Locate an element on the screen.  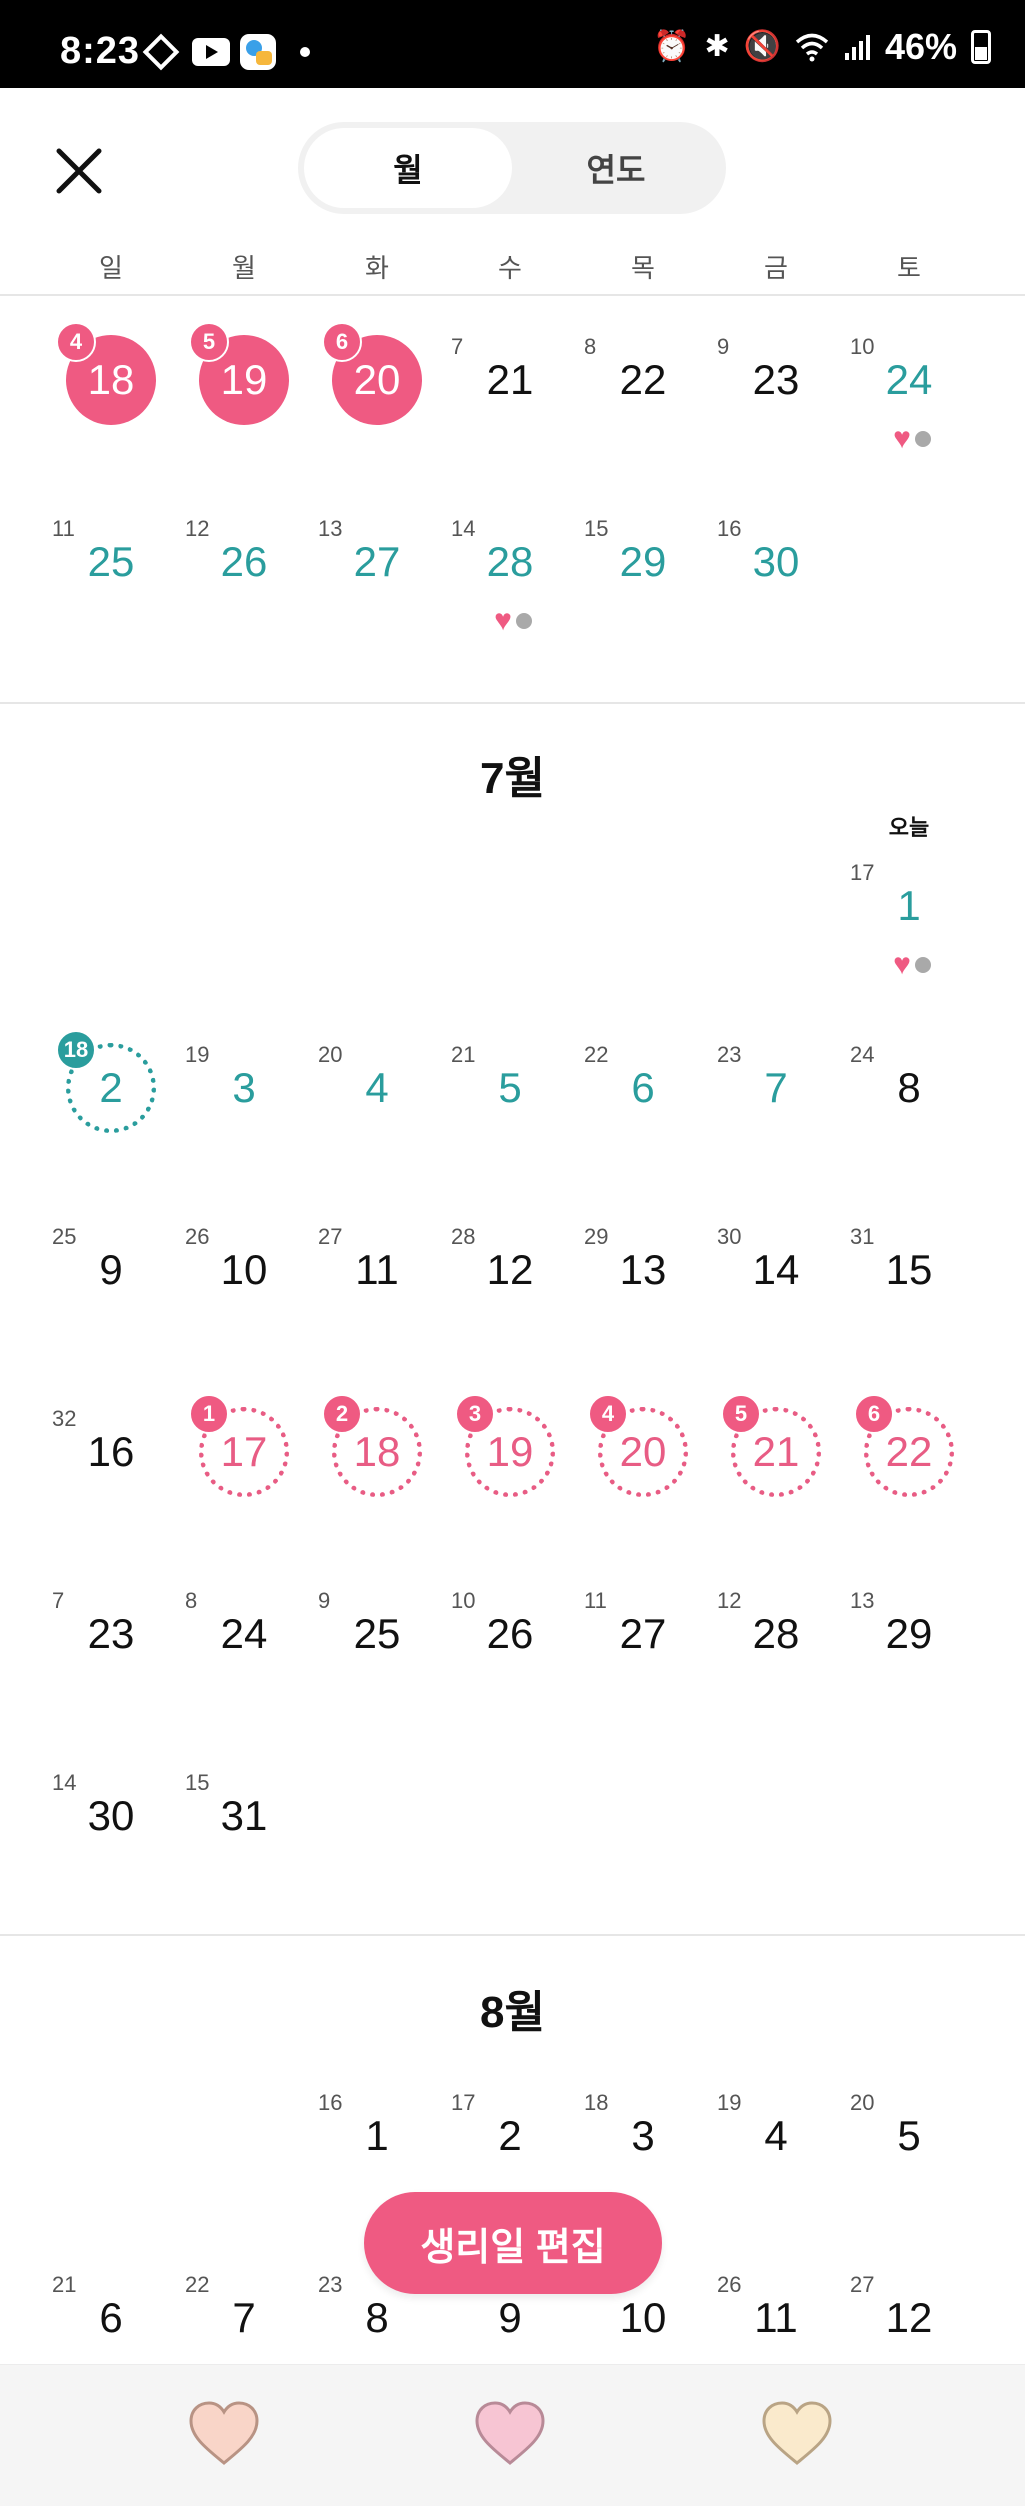
day-number: 20 is located at coordinates (643, 1451).